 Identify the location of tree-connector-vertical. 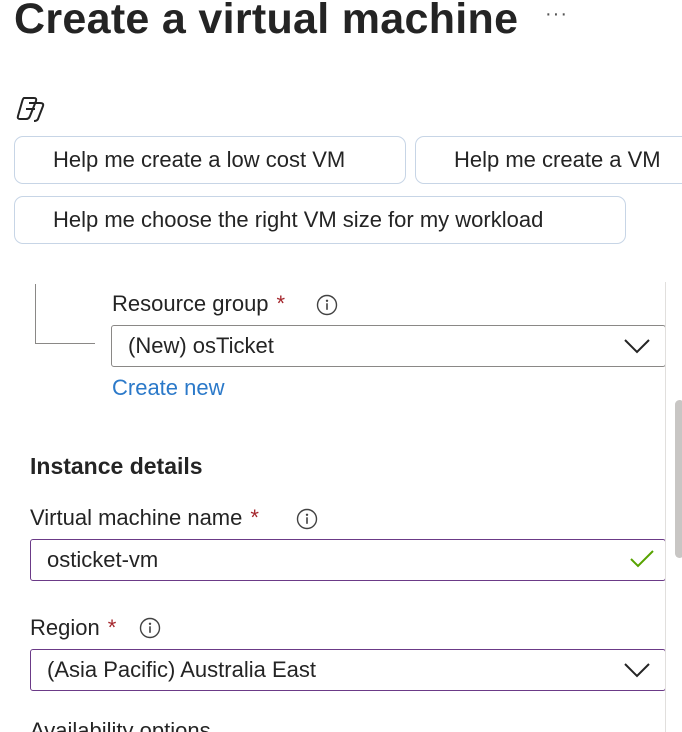
(35, 314).